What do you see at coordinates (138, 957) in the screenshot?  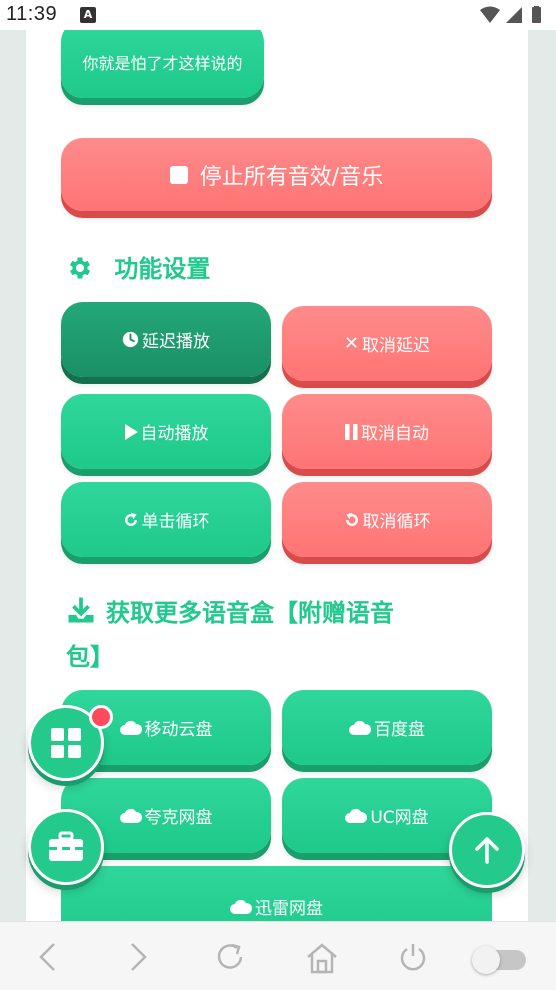 I see `forward-icon` at bounding box center [138, 957].